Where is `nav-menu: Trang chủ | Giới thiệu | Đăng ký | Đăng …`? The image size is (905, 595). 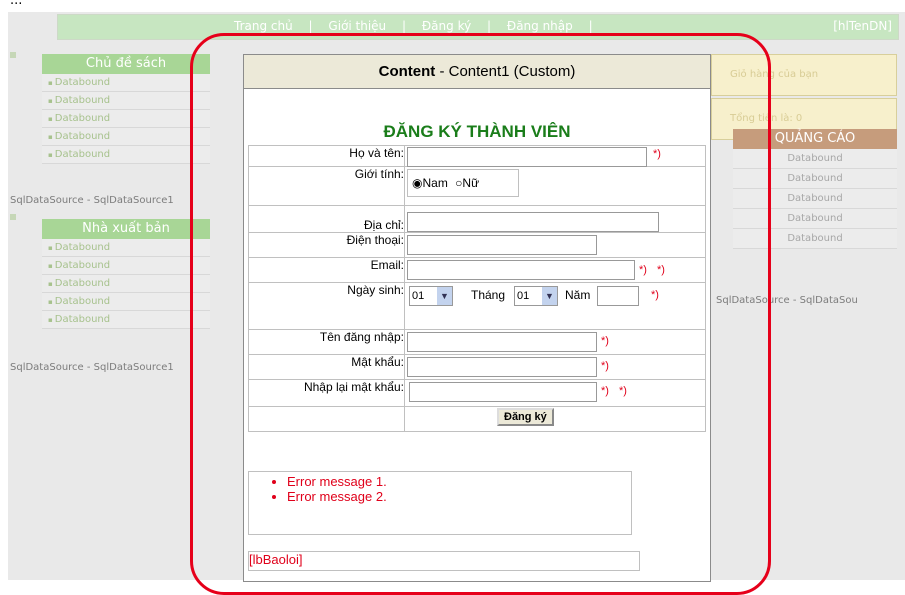 nav-menu: Trang chủ | Giới thiệu | Đăng ký | Đăng … is located at coordinates (413, 26).